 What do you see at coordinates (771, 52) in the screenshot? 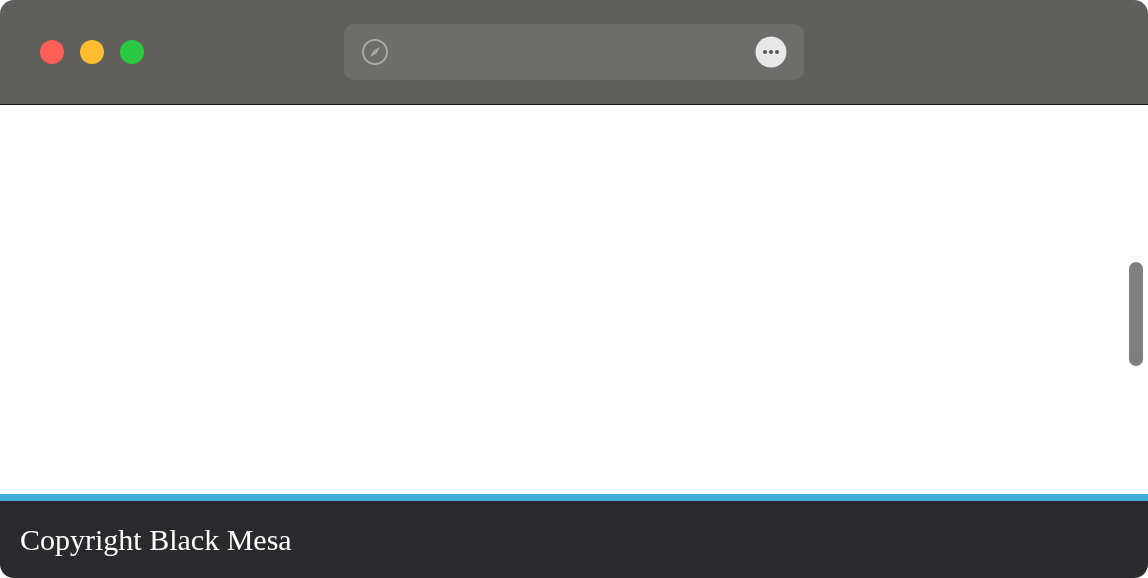
I see `more-options-icon` at bounding box center [771, 52].